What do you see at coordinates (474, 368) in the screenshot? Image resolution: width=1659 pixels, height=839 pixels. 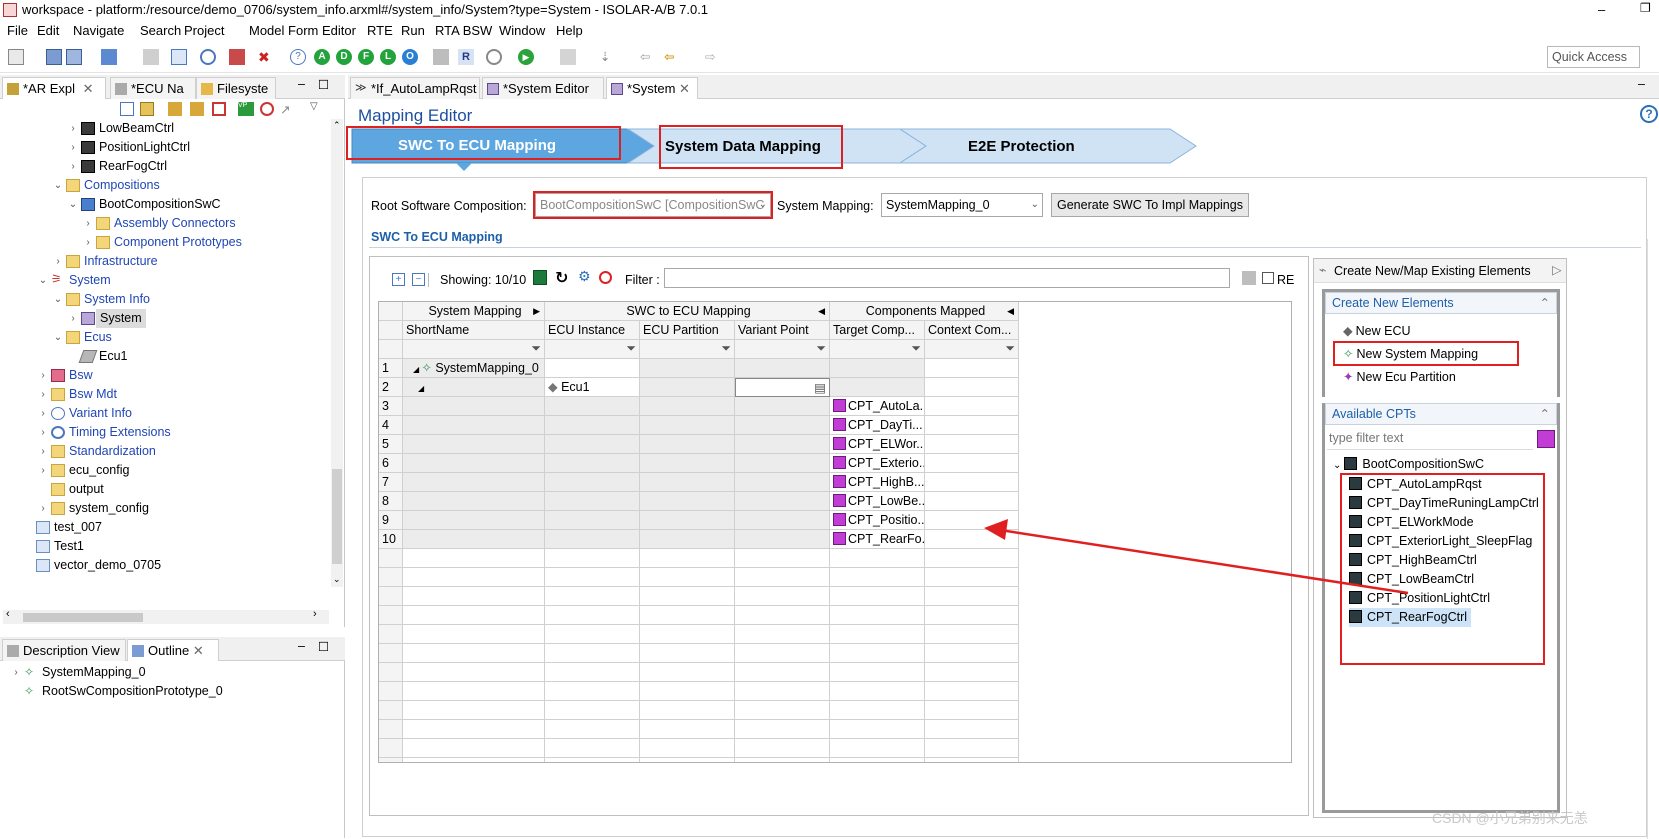 I see `table-cell: ◢ ✧ SystemMapping_0` at bounding box center [474, 368].